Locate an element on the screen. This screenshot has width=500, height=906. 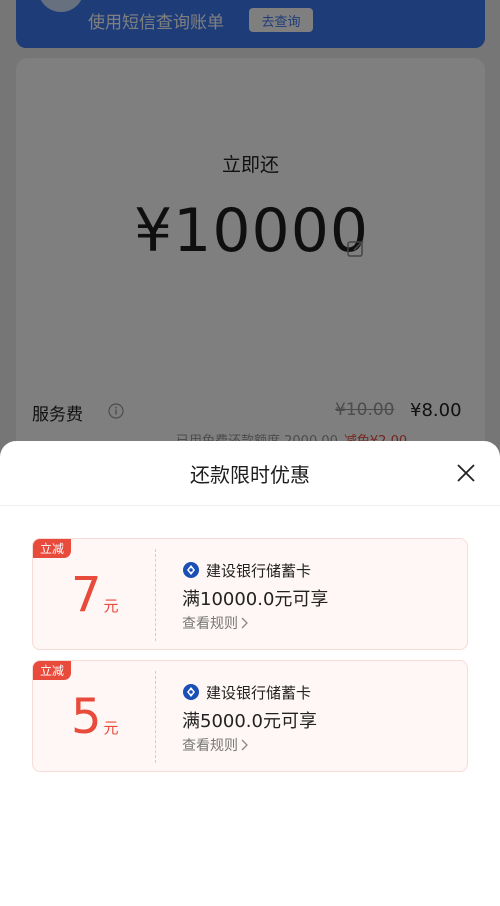
coupon-condition: 满5000.0元可享 is located at coordinates (249, 721).